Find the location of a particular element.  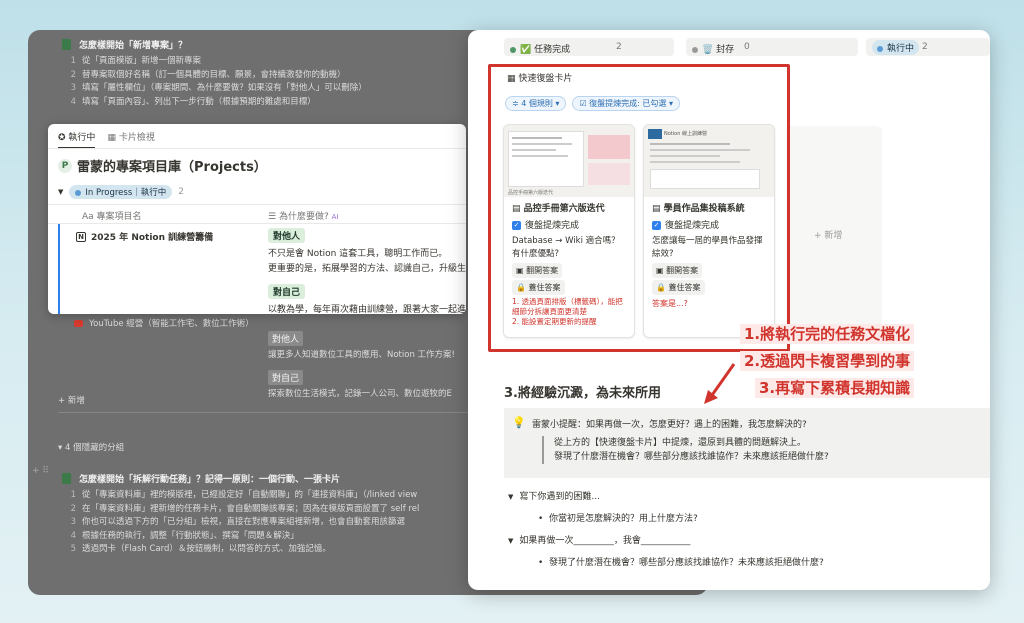

projects-db-icon: P is located at coordinates (65, 165).